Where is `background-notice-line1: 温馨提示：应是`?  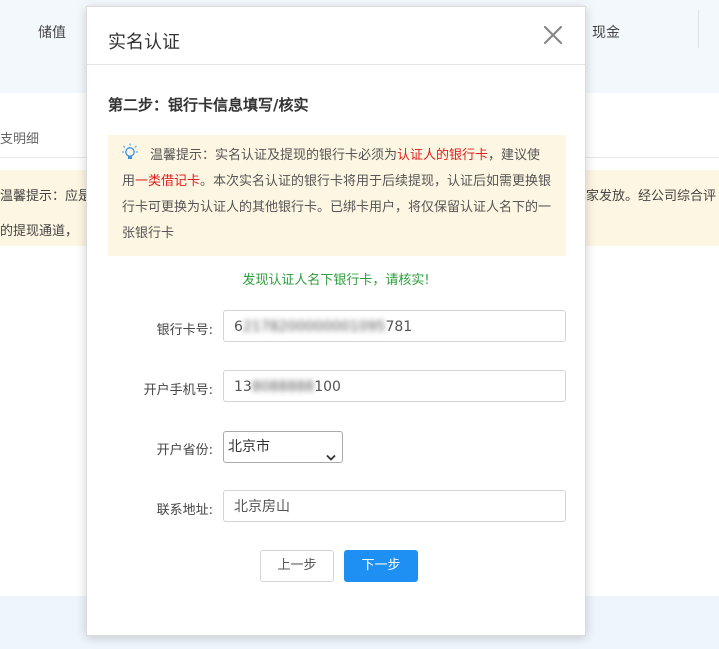
background-notice-line1: 温馨提示：应是 is located at coordinates (46, 196).